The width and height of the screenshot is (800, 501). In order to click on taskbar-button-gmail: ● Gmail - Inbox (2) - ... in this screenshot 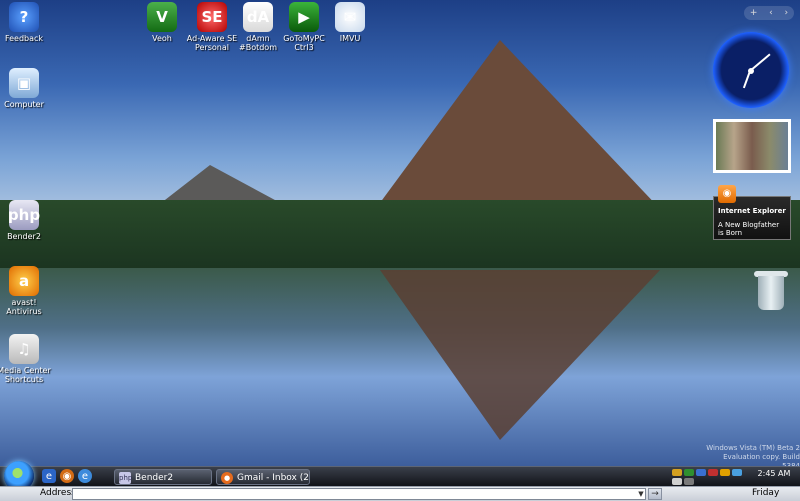, I will do `click(263, 477)`.